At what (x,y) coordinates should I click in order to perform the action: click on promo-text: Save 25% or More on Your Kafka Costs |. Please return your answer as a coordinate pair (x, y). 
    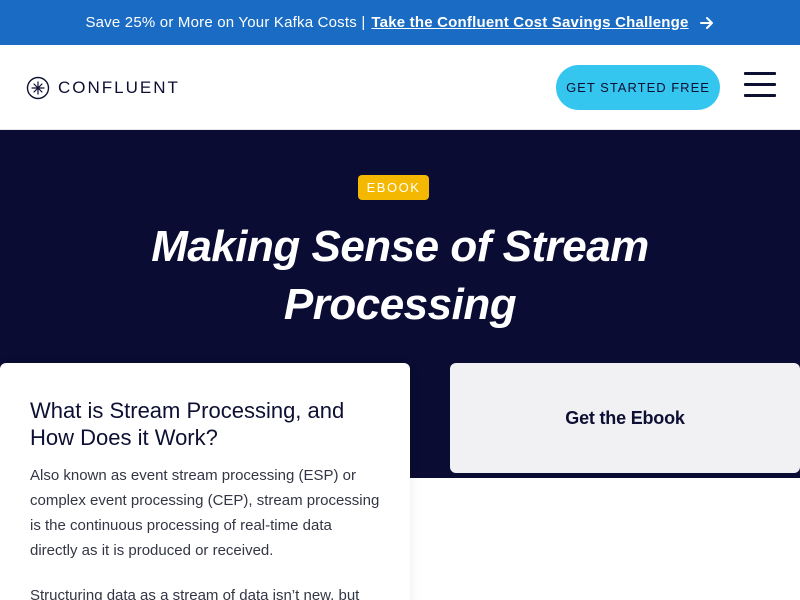
    Looking at the image, I should click on (225, 22).